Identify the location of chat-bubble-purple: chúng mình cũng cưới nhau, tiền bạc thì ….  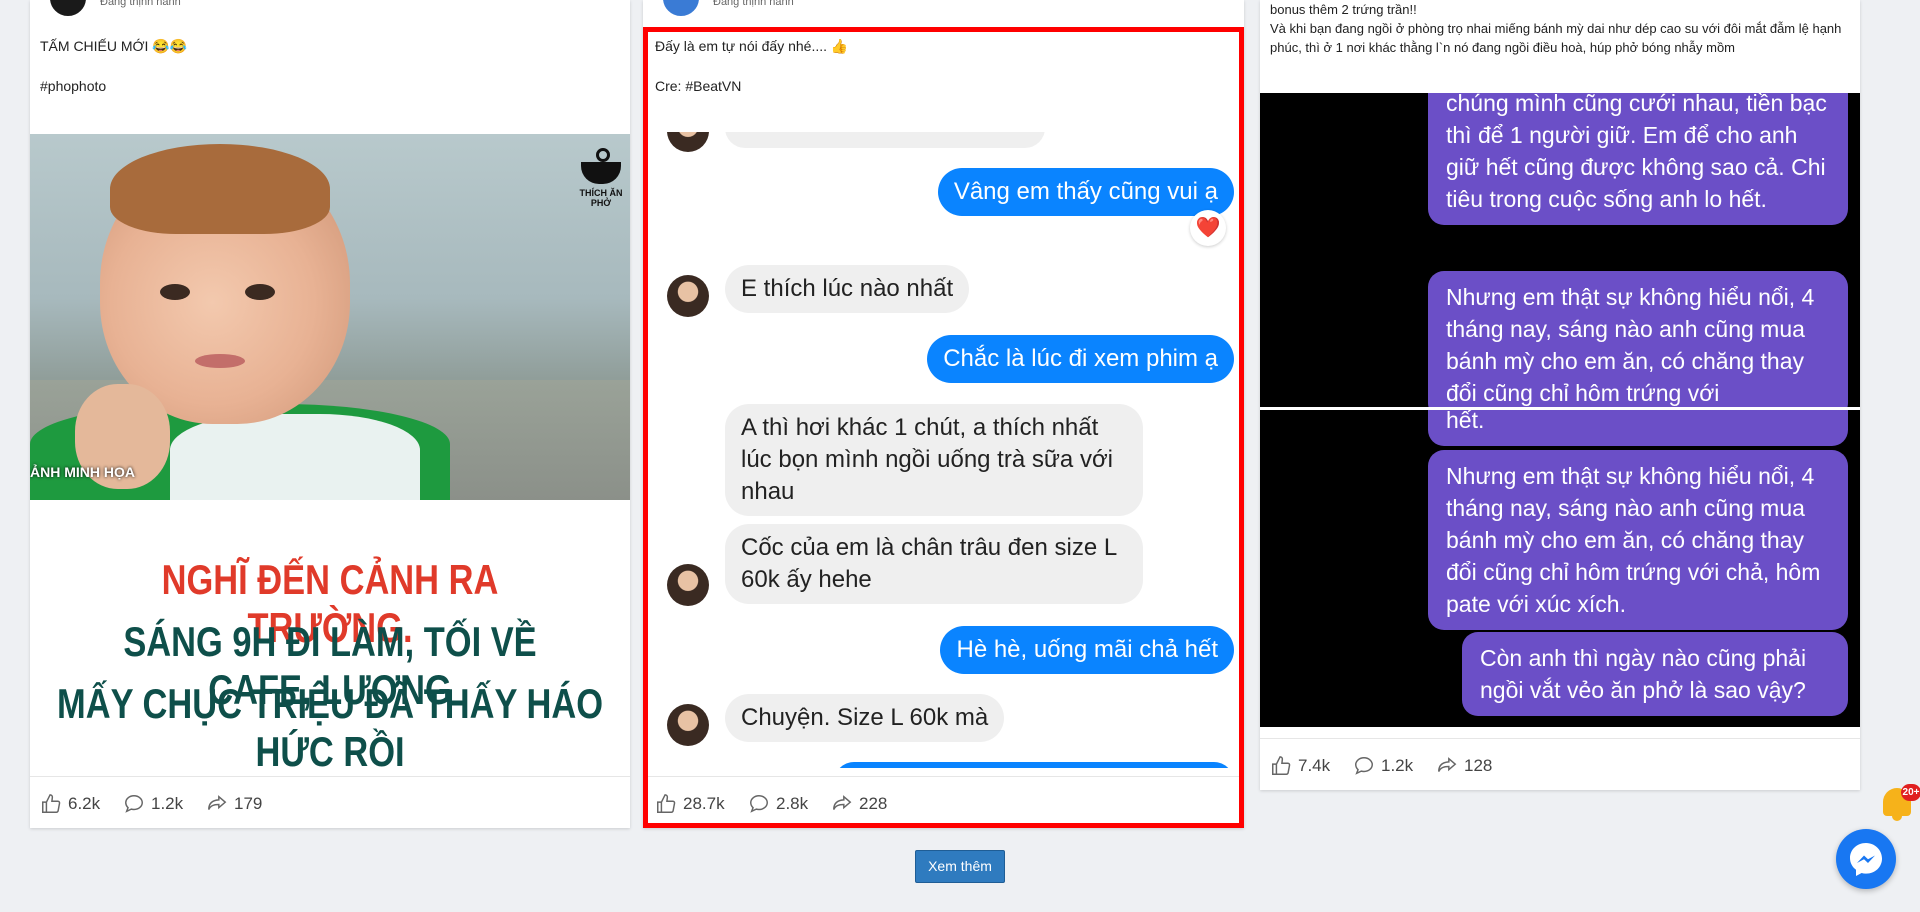
(1638, 159).